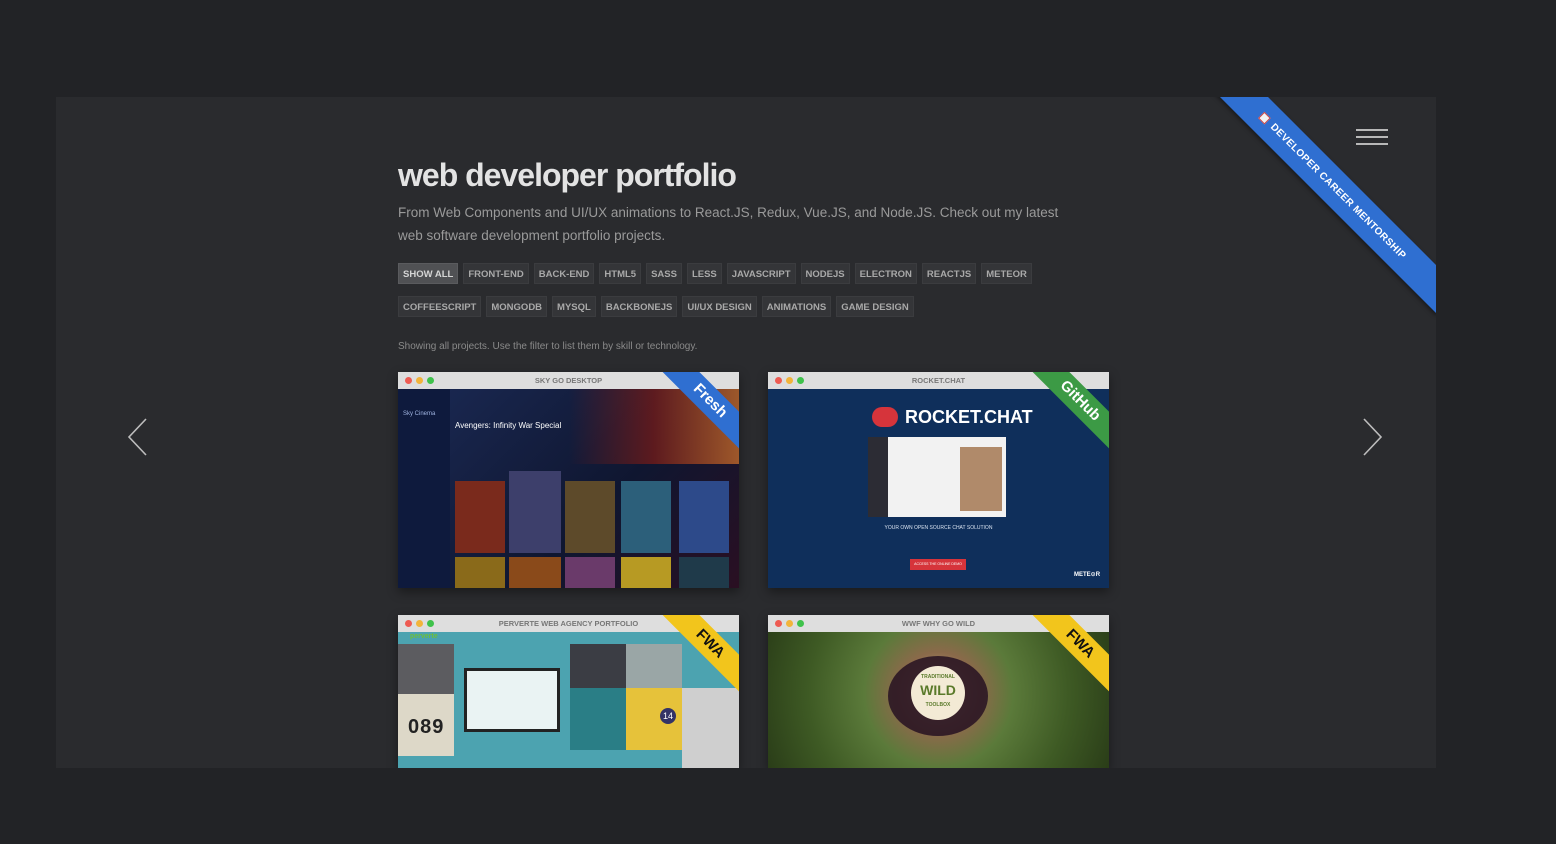 The height and width of the screenshot is (844, 1556). Describe the element at coordinates (885, 417) in the screenshot. I see `chat-bubble-icon` at that location.